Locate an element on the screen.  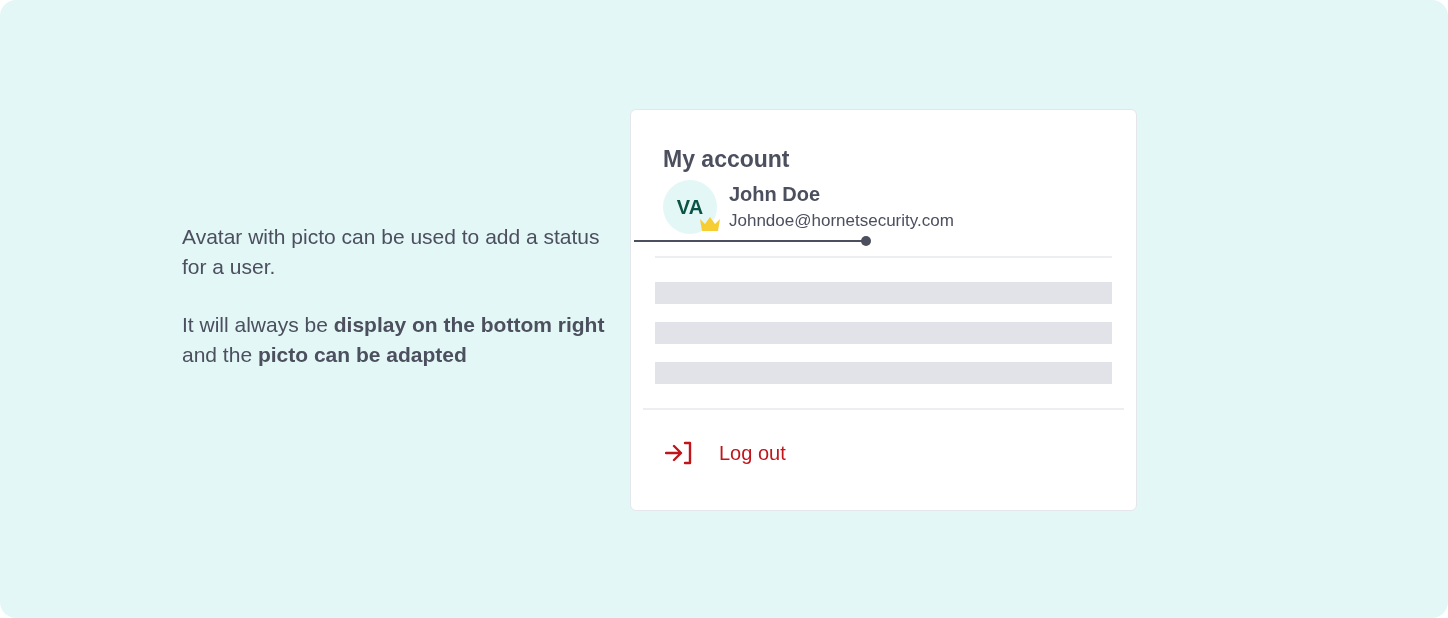
logout-button: Log out is located at coordinates (725, 453).